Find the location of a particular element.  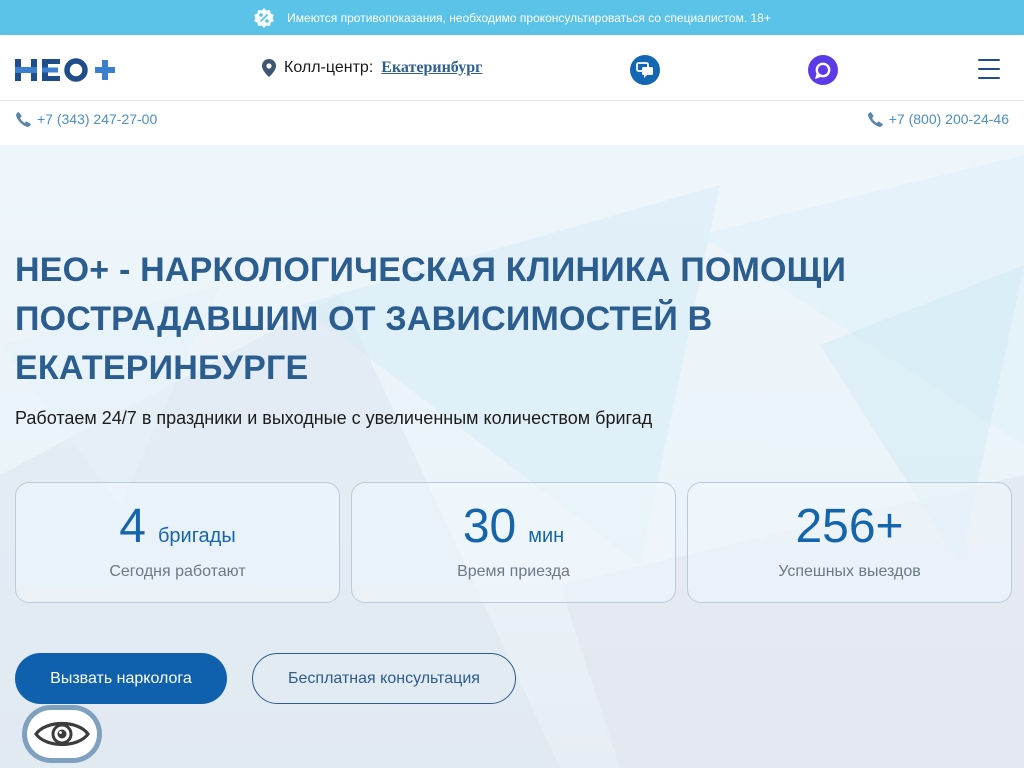

percent-badge-icon is located at coordinates (264, 17).